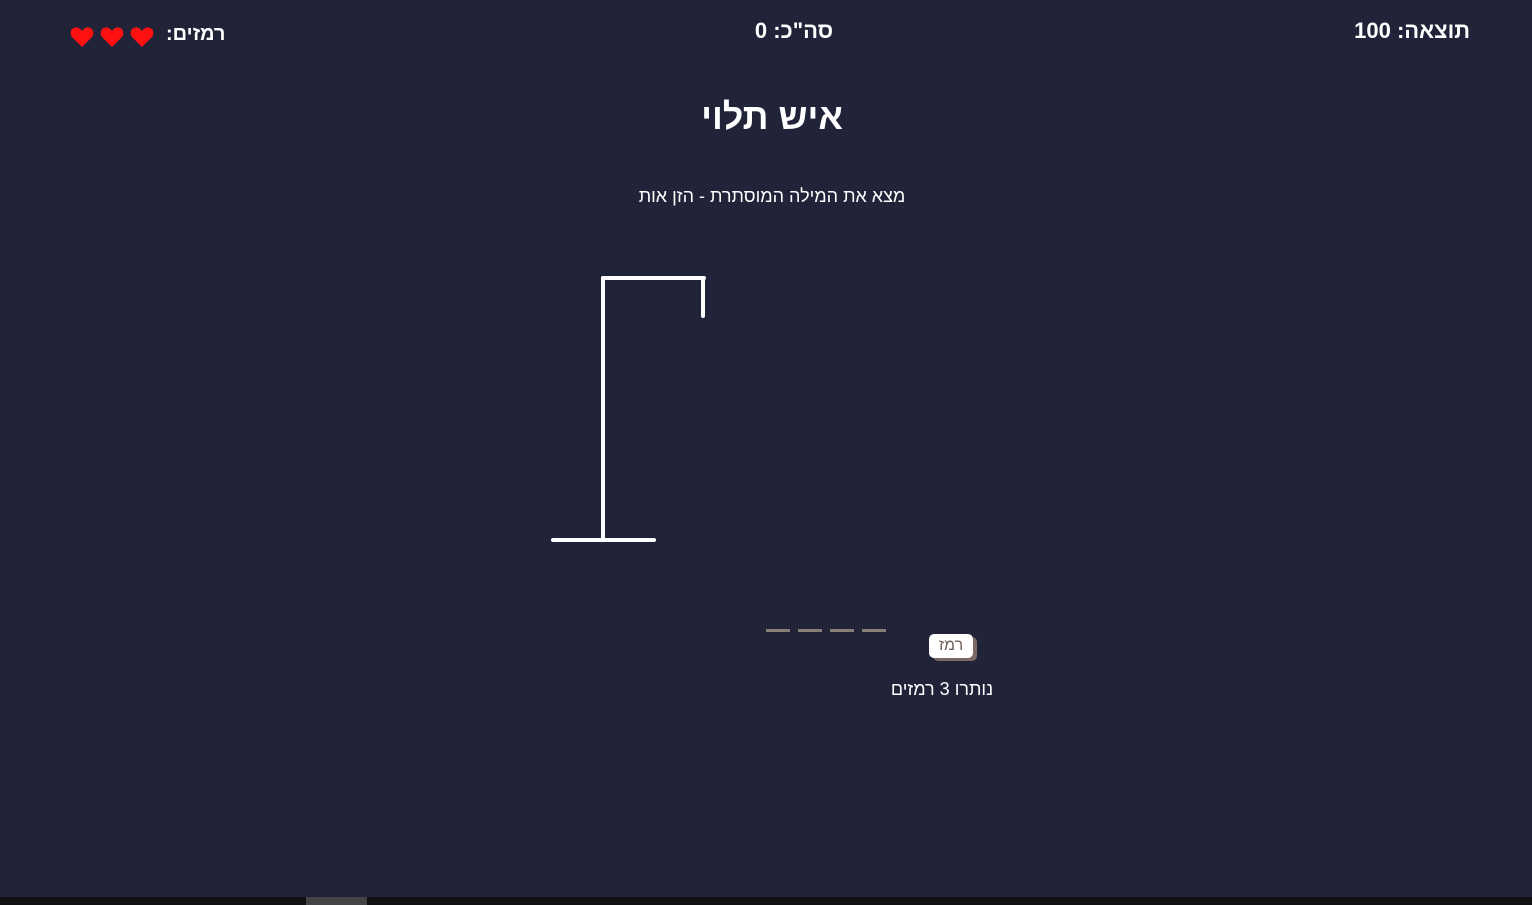 The height and width of the screenshot is (905, 1532). What do you see at coordinates (942, 689) in the screenshot?
I see `hints-remaining-text: נותרו 3 רמזים` at bounding box center [942, 689].